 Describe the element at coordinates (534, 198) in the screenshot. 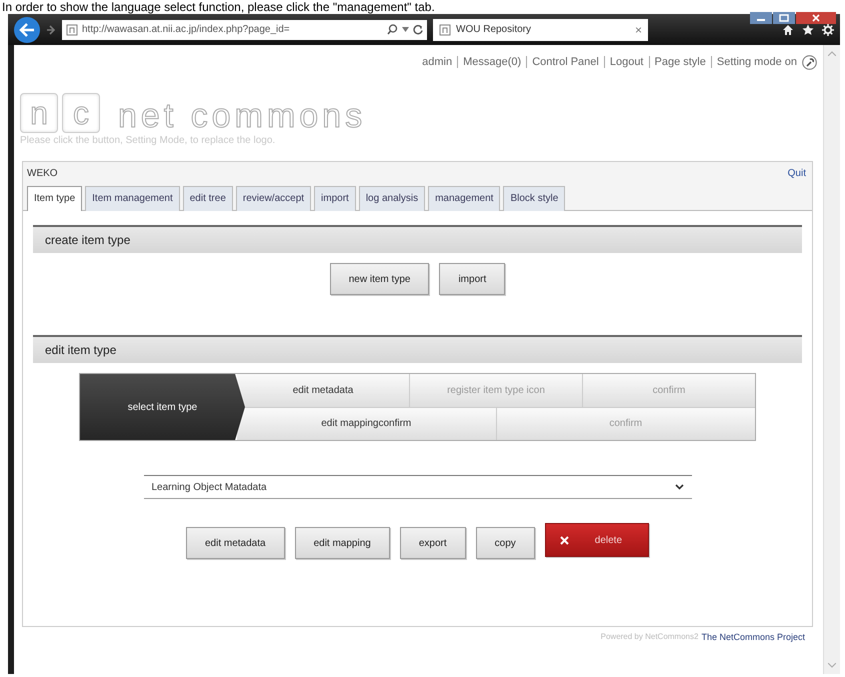

I see `tab: Block style` at that location.